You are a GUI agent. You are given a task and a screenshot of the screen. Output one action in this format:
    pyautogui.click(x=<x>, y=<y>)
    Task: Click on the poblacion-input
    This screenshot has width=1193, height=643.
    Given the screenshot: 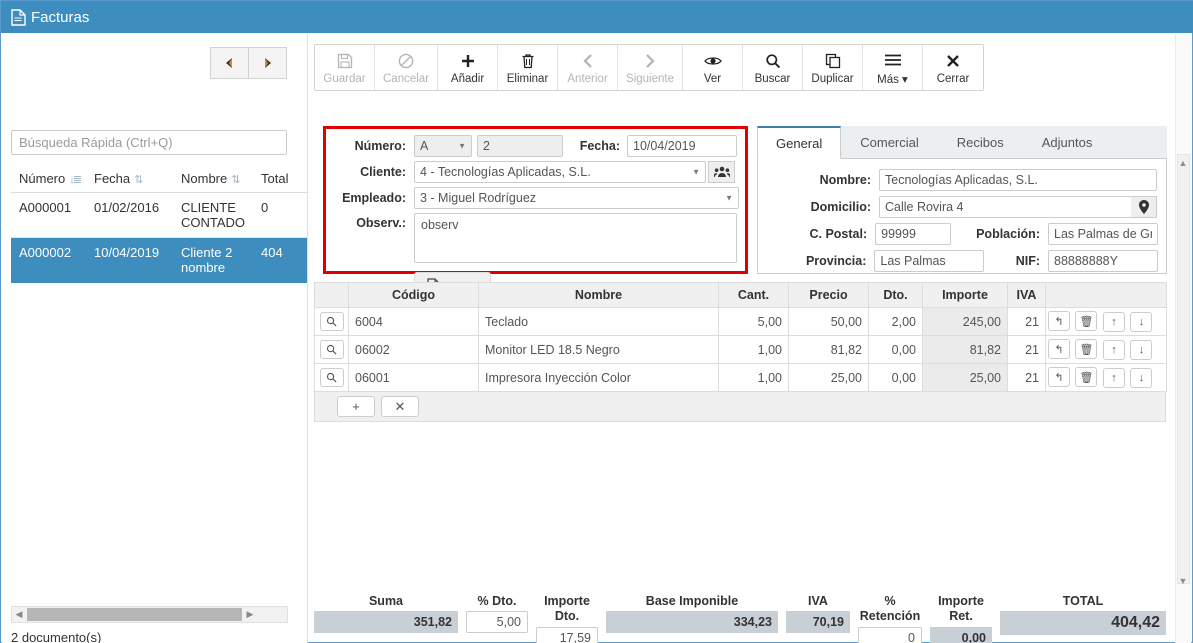 What is the action you would take?
    pyautogui.click(x=1103, y=234)
    